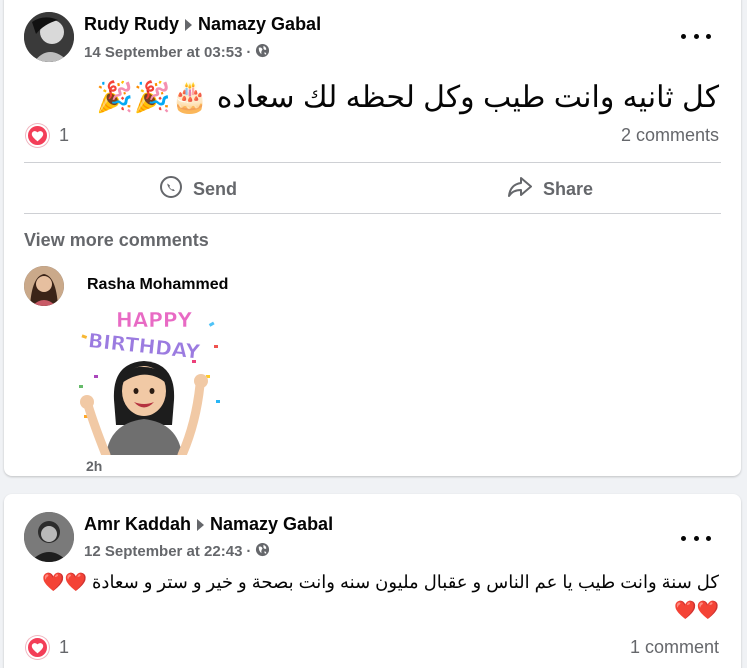  I want to click on share-icon, so click(520, 189).